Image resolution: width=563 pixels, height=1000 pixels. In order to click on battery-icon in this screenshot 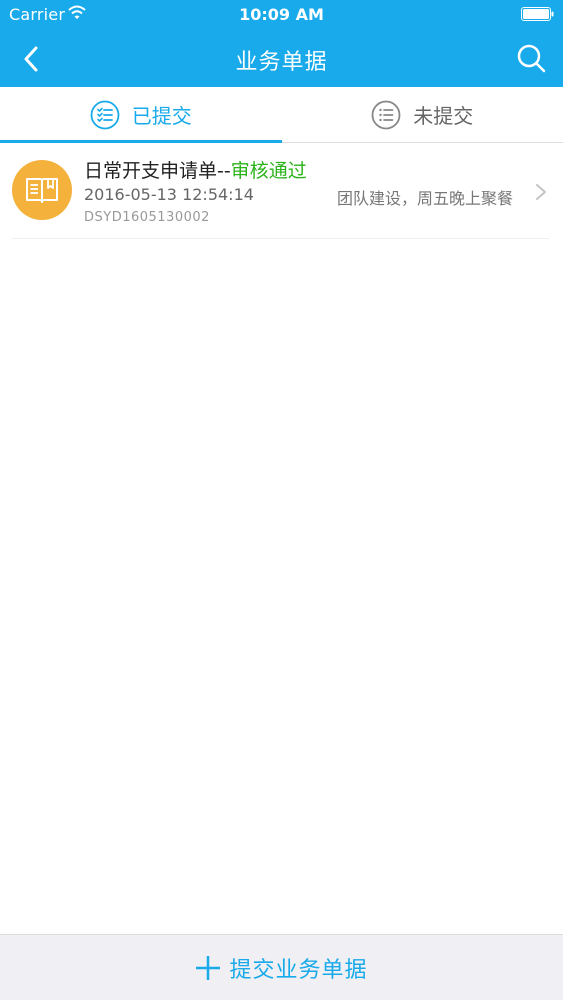, I will do `click(537, 14)`.